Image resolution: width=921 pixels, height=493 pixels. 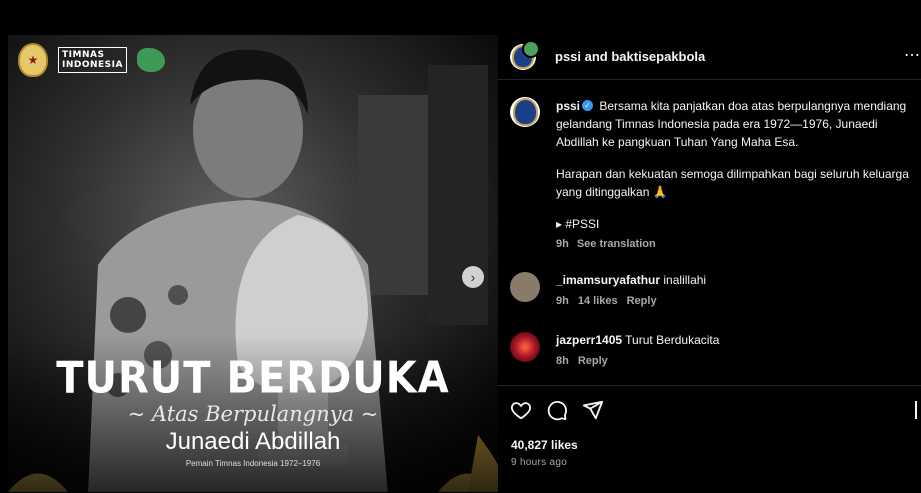 I want to click on comment-username: jazperr1405, so click(x=589, y=340).